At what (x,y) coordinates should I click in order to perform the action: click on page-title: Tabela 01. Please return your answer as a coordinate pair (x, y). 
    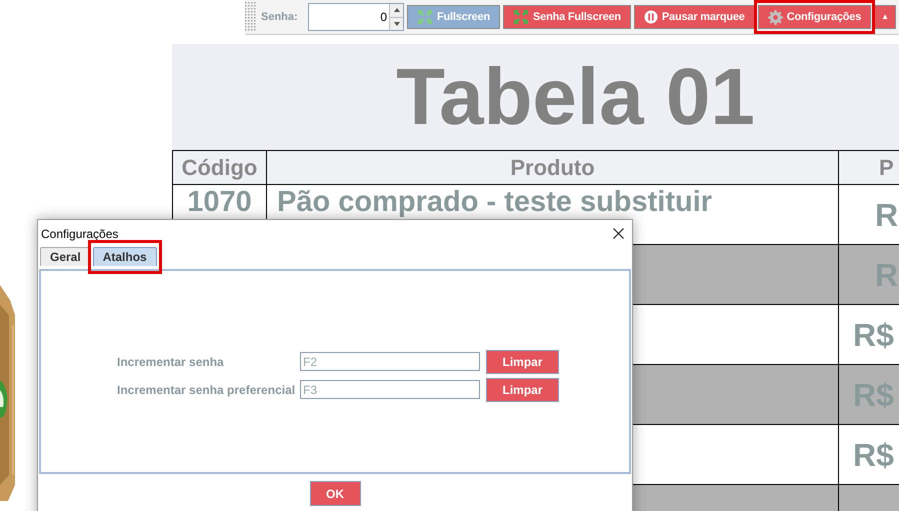
    Looking at the image, I should click on (575, 97).